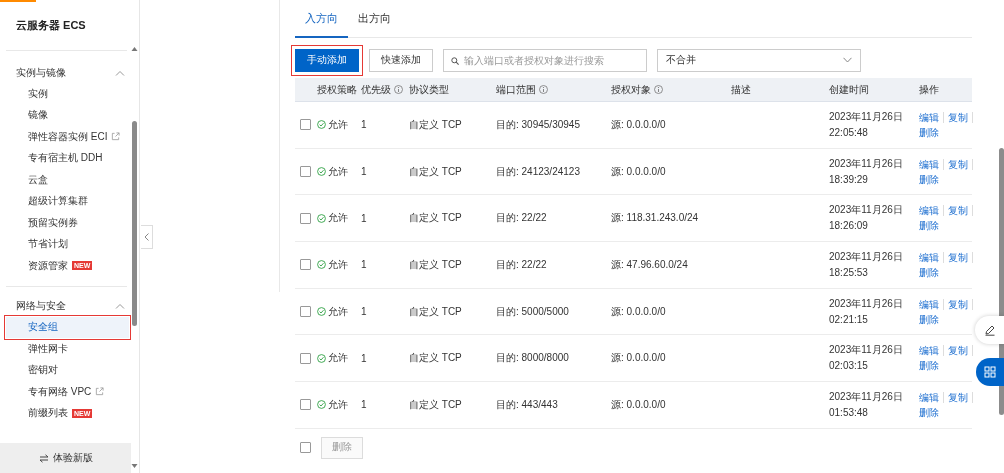 This screenshot has height=473, width=1004. I want to click on sidebar-item: 专有宿主机 DDH, so click(67, 158).